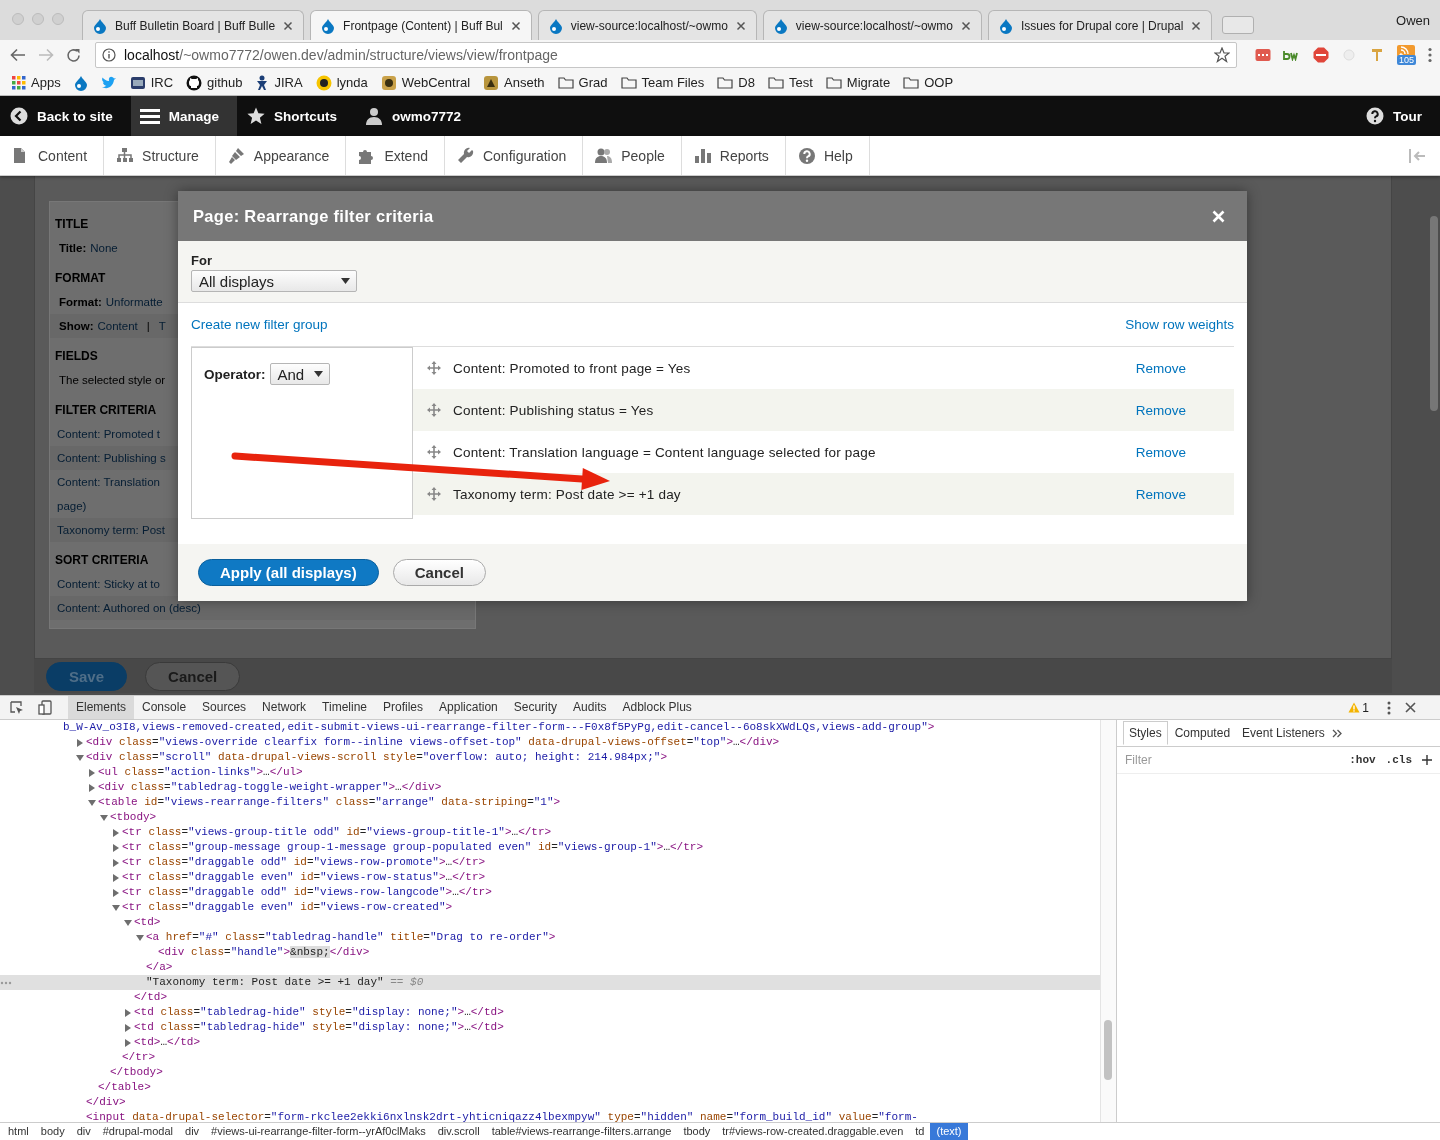 The image size is (1440, 1140). I want to click on bookmark-link: OOP, so click(939, 82).